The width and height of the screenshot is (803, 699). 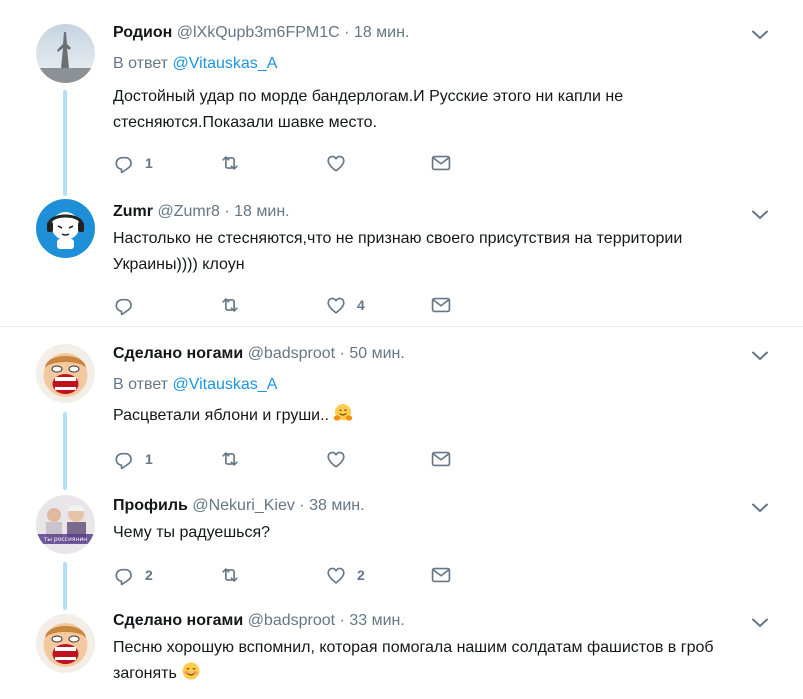 I want to click on author-handle: @Zumr8, so click(x=188, y=211).